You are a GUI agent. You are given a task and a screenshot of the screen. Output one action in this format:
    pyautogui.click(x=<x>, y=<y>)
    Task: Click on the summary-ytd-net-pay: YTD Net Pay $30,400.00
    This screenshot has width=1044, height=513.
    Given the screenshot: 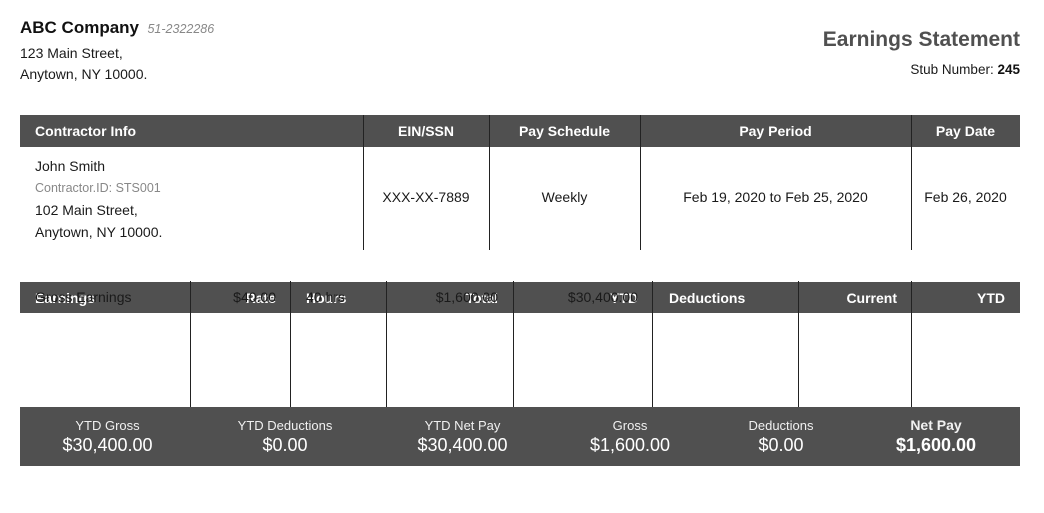 What is the action you would take?
    pyautogui.click(x=462, y=436)
    